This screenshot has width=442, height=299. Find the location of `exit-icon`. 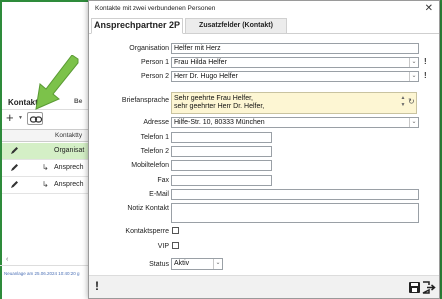

exit-icon is located at coordinates (429, 287).